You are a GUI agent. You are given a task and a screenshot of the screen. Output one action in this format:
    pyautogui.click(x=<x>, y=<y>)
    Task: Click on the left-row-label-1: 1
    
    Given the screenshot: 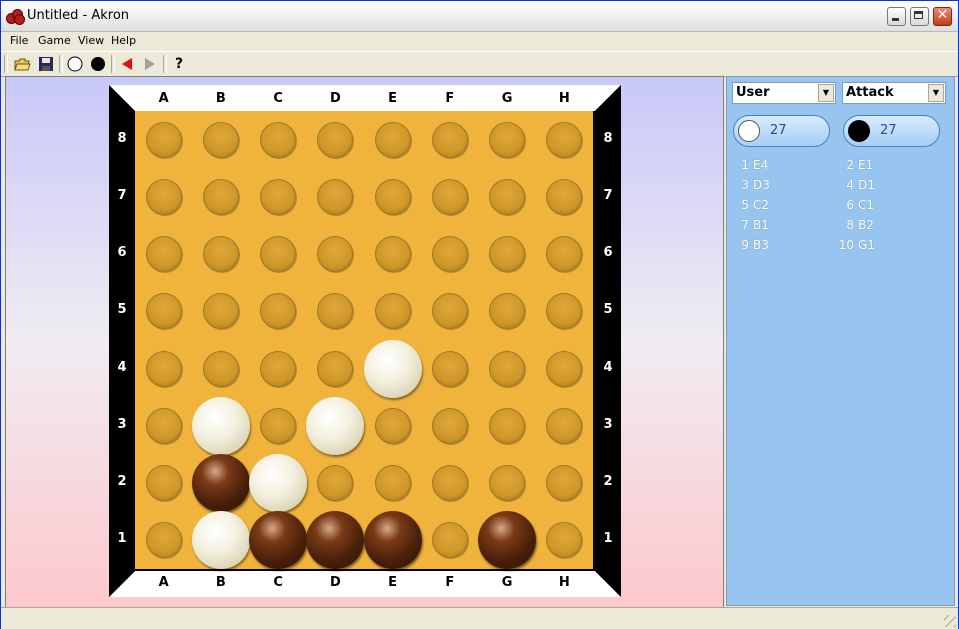 What is the action you would take?
    pyautogui.click(x=122, y=539)
    